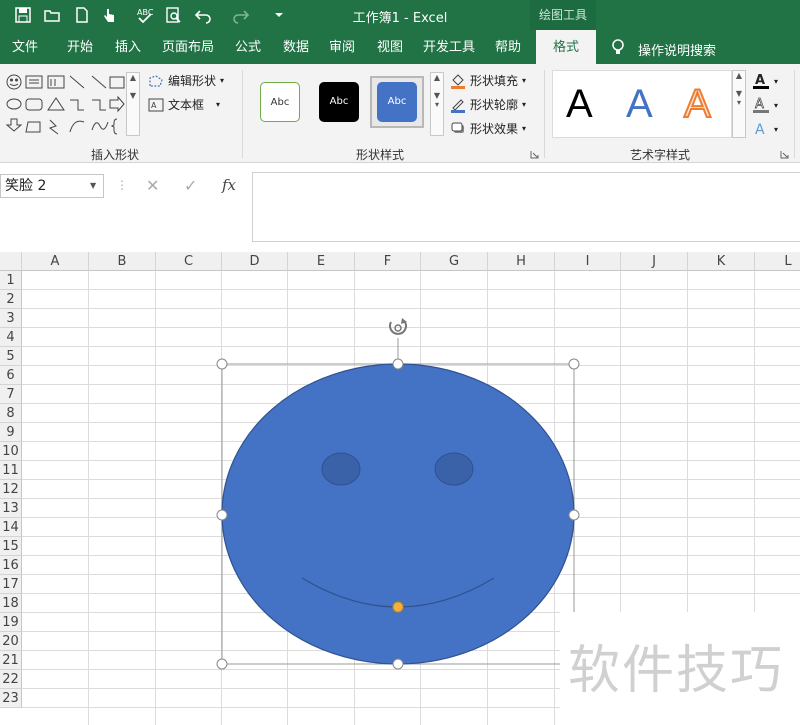  What do you see at coordinates (454, 469) in the screenshot?
I see `right-eye` at bounding box center [454, 469].